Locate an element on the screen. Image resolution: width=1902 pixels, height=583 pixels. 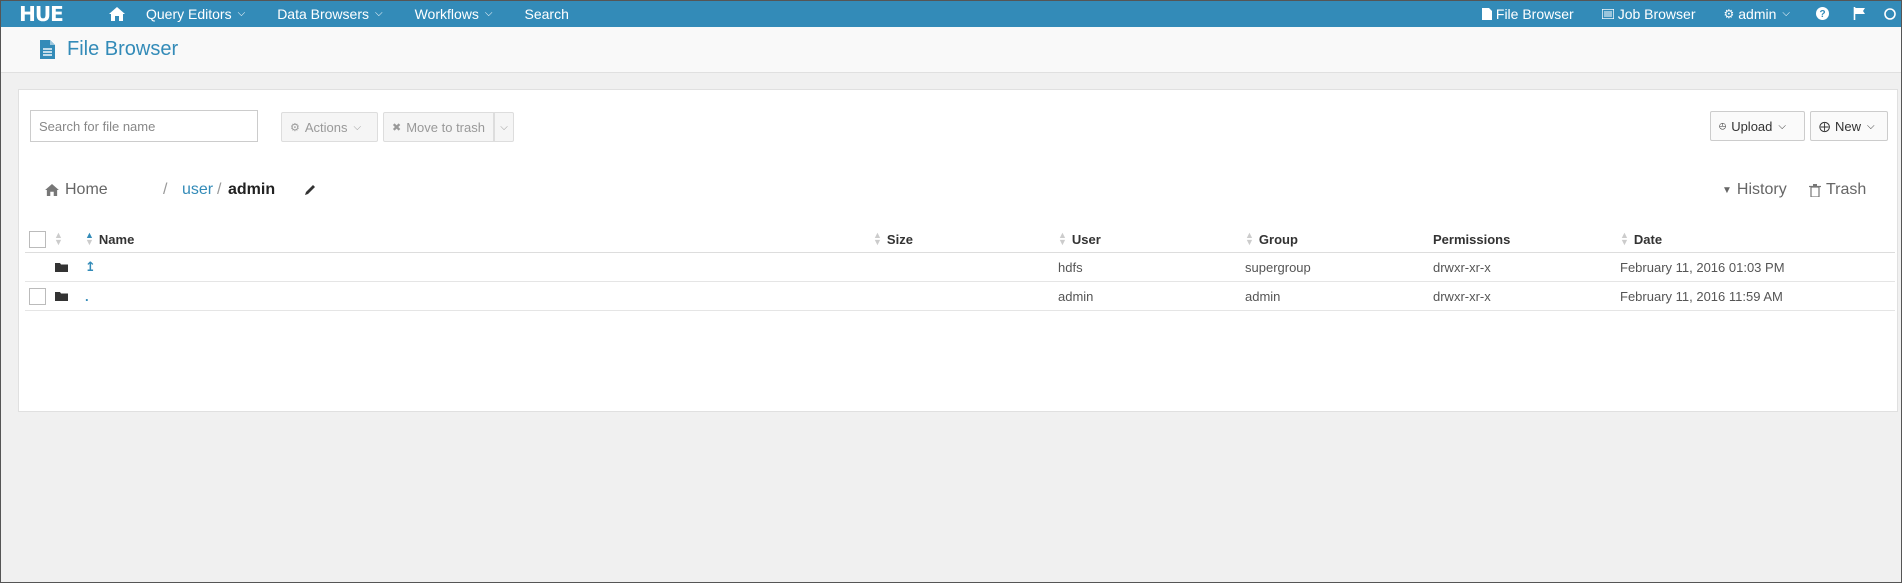
current-dir-link: . is located at coordinates (87, 296).